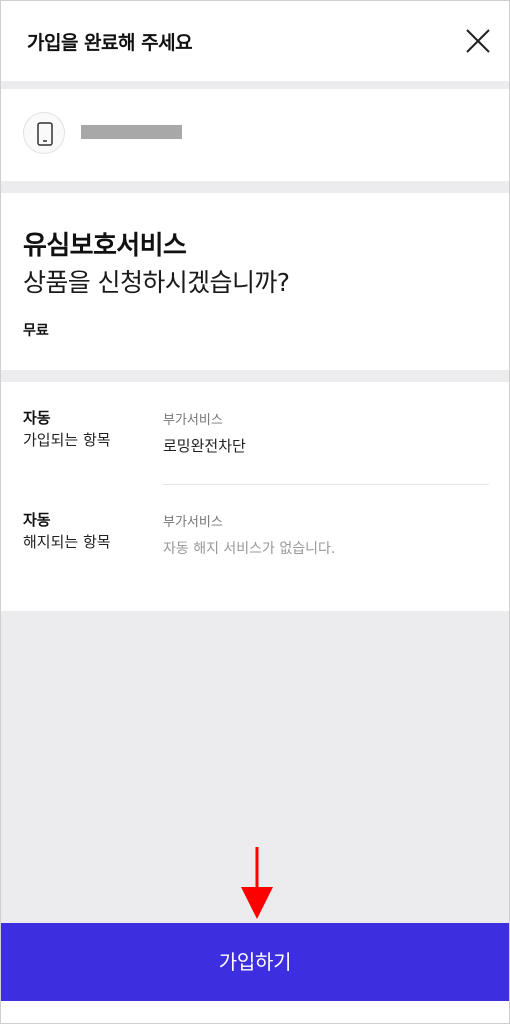  What do you see at coordinates (204, 446) in the screenshot?
I see `auto-join-value: 로밍완전차단` at bounding box center [204, 446].